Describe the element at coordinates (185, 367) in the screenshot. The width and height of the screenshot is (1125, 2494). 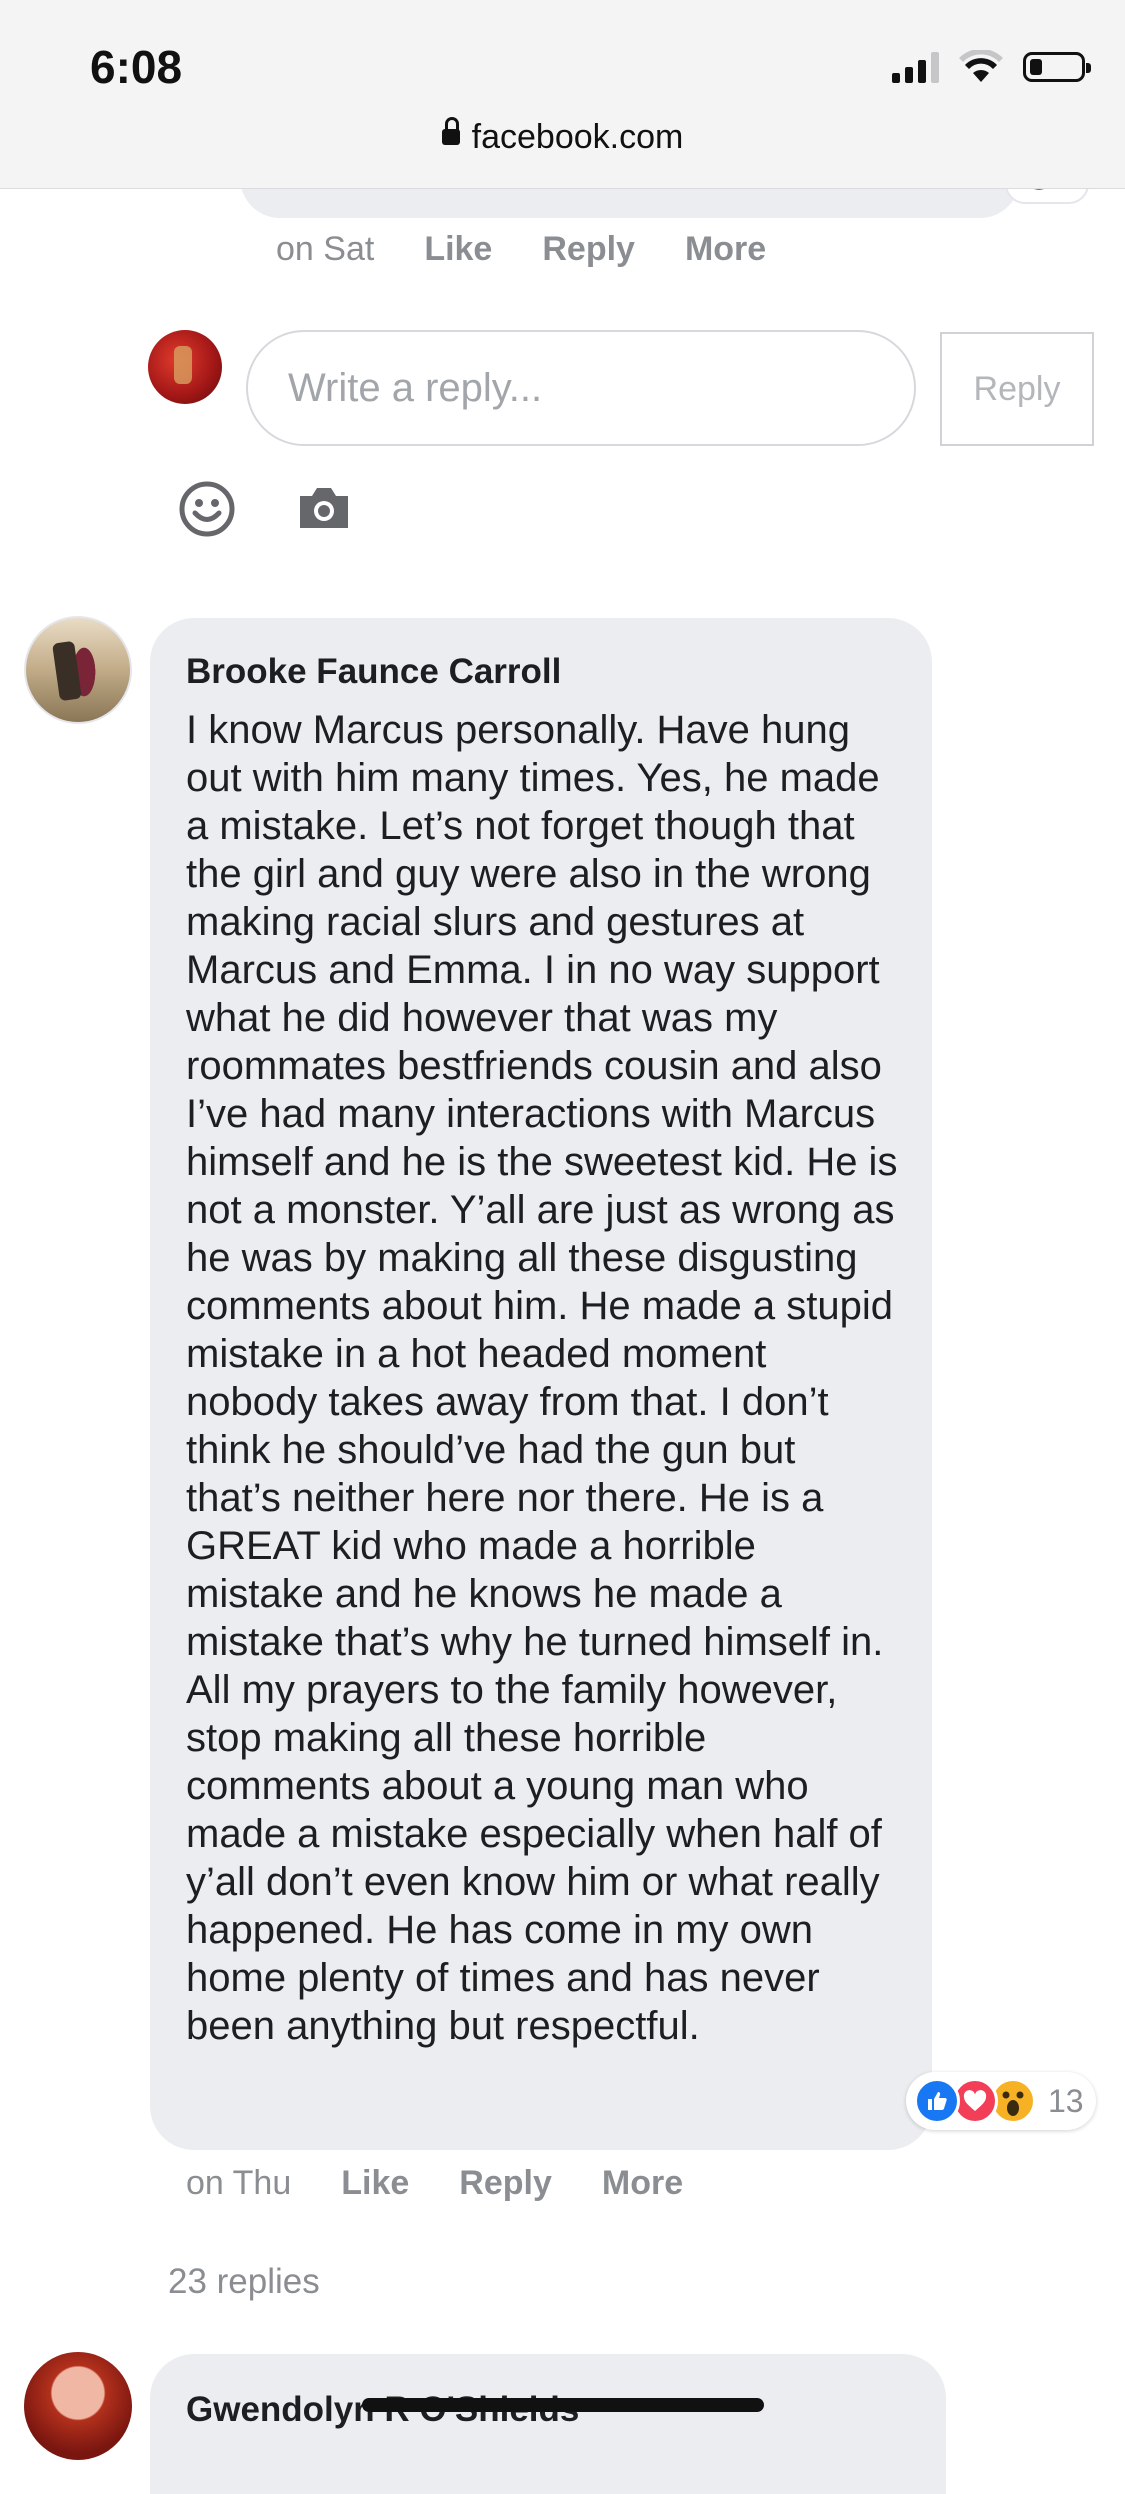
I see `current-user-avatar` at that location.